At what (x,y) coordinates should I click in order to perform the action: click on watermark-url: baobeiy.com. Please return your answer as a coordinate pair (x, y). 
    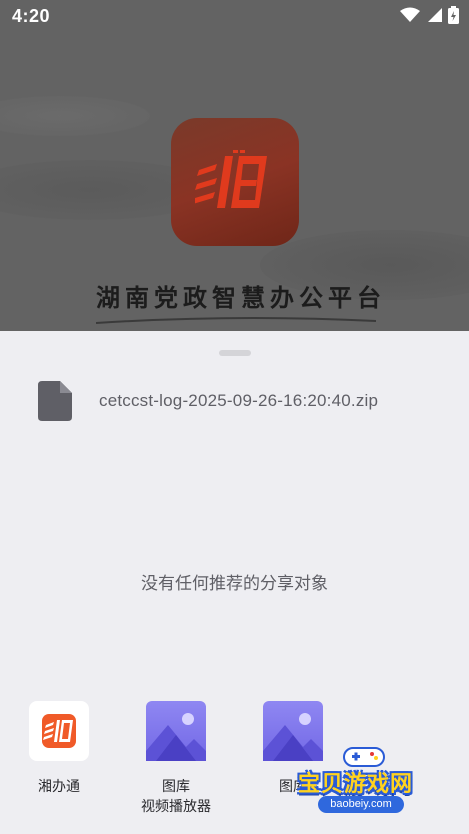
    Looking at the image, I should click on (361, 804).